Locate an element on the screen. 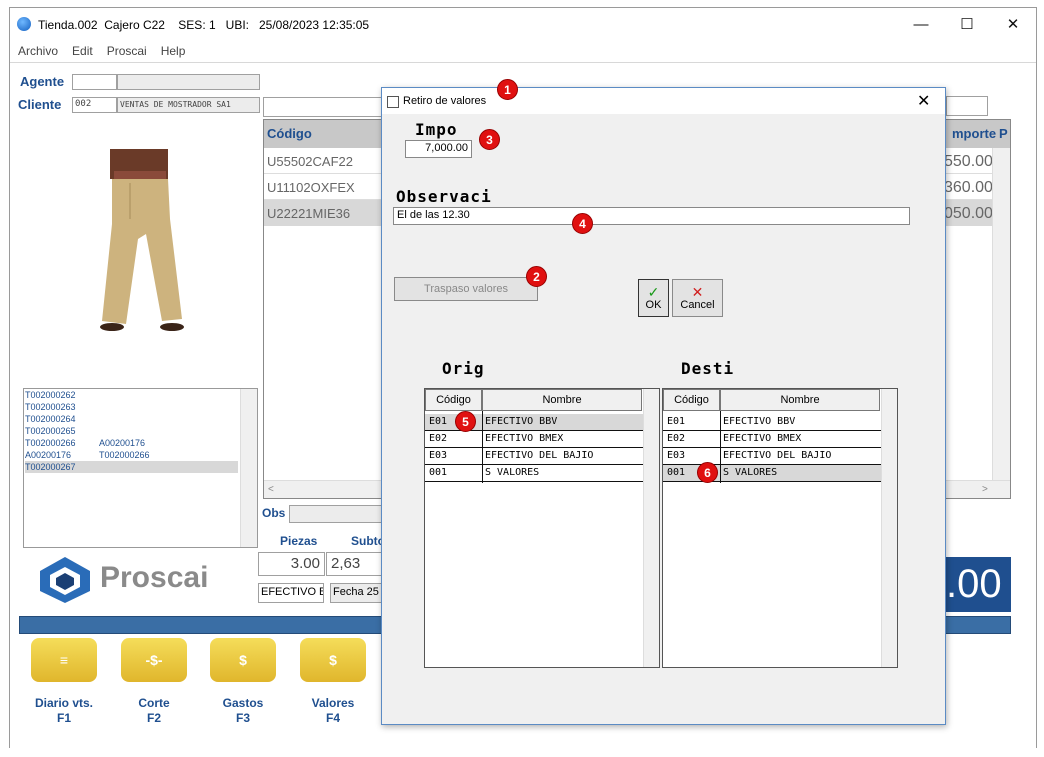 This screenshot has height=757, width=1044. corte-icon: -$- is located at coordinates (154, 660).